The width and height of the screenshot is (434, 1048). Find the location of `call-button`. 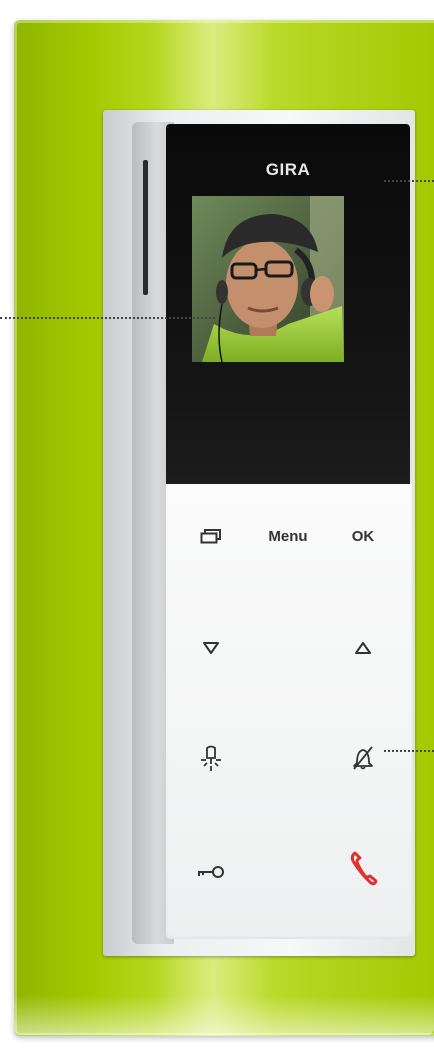

call-button is located at coordinates (363, 868).